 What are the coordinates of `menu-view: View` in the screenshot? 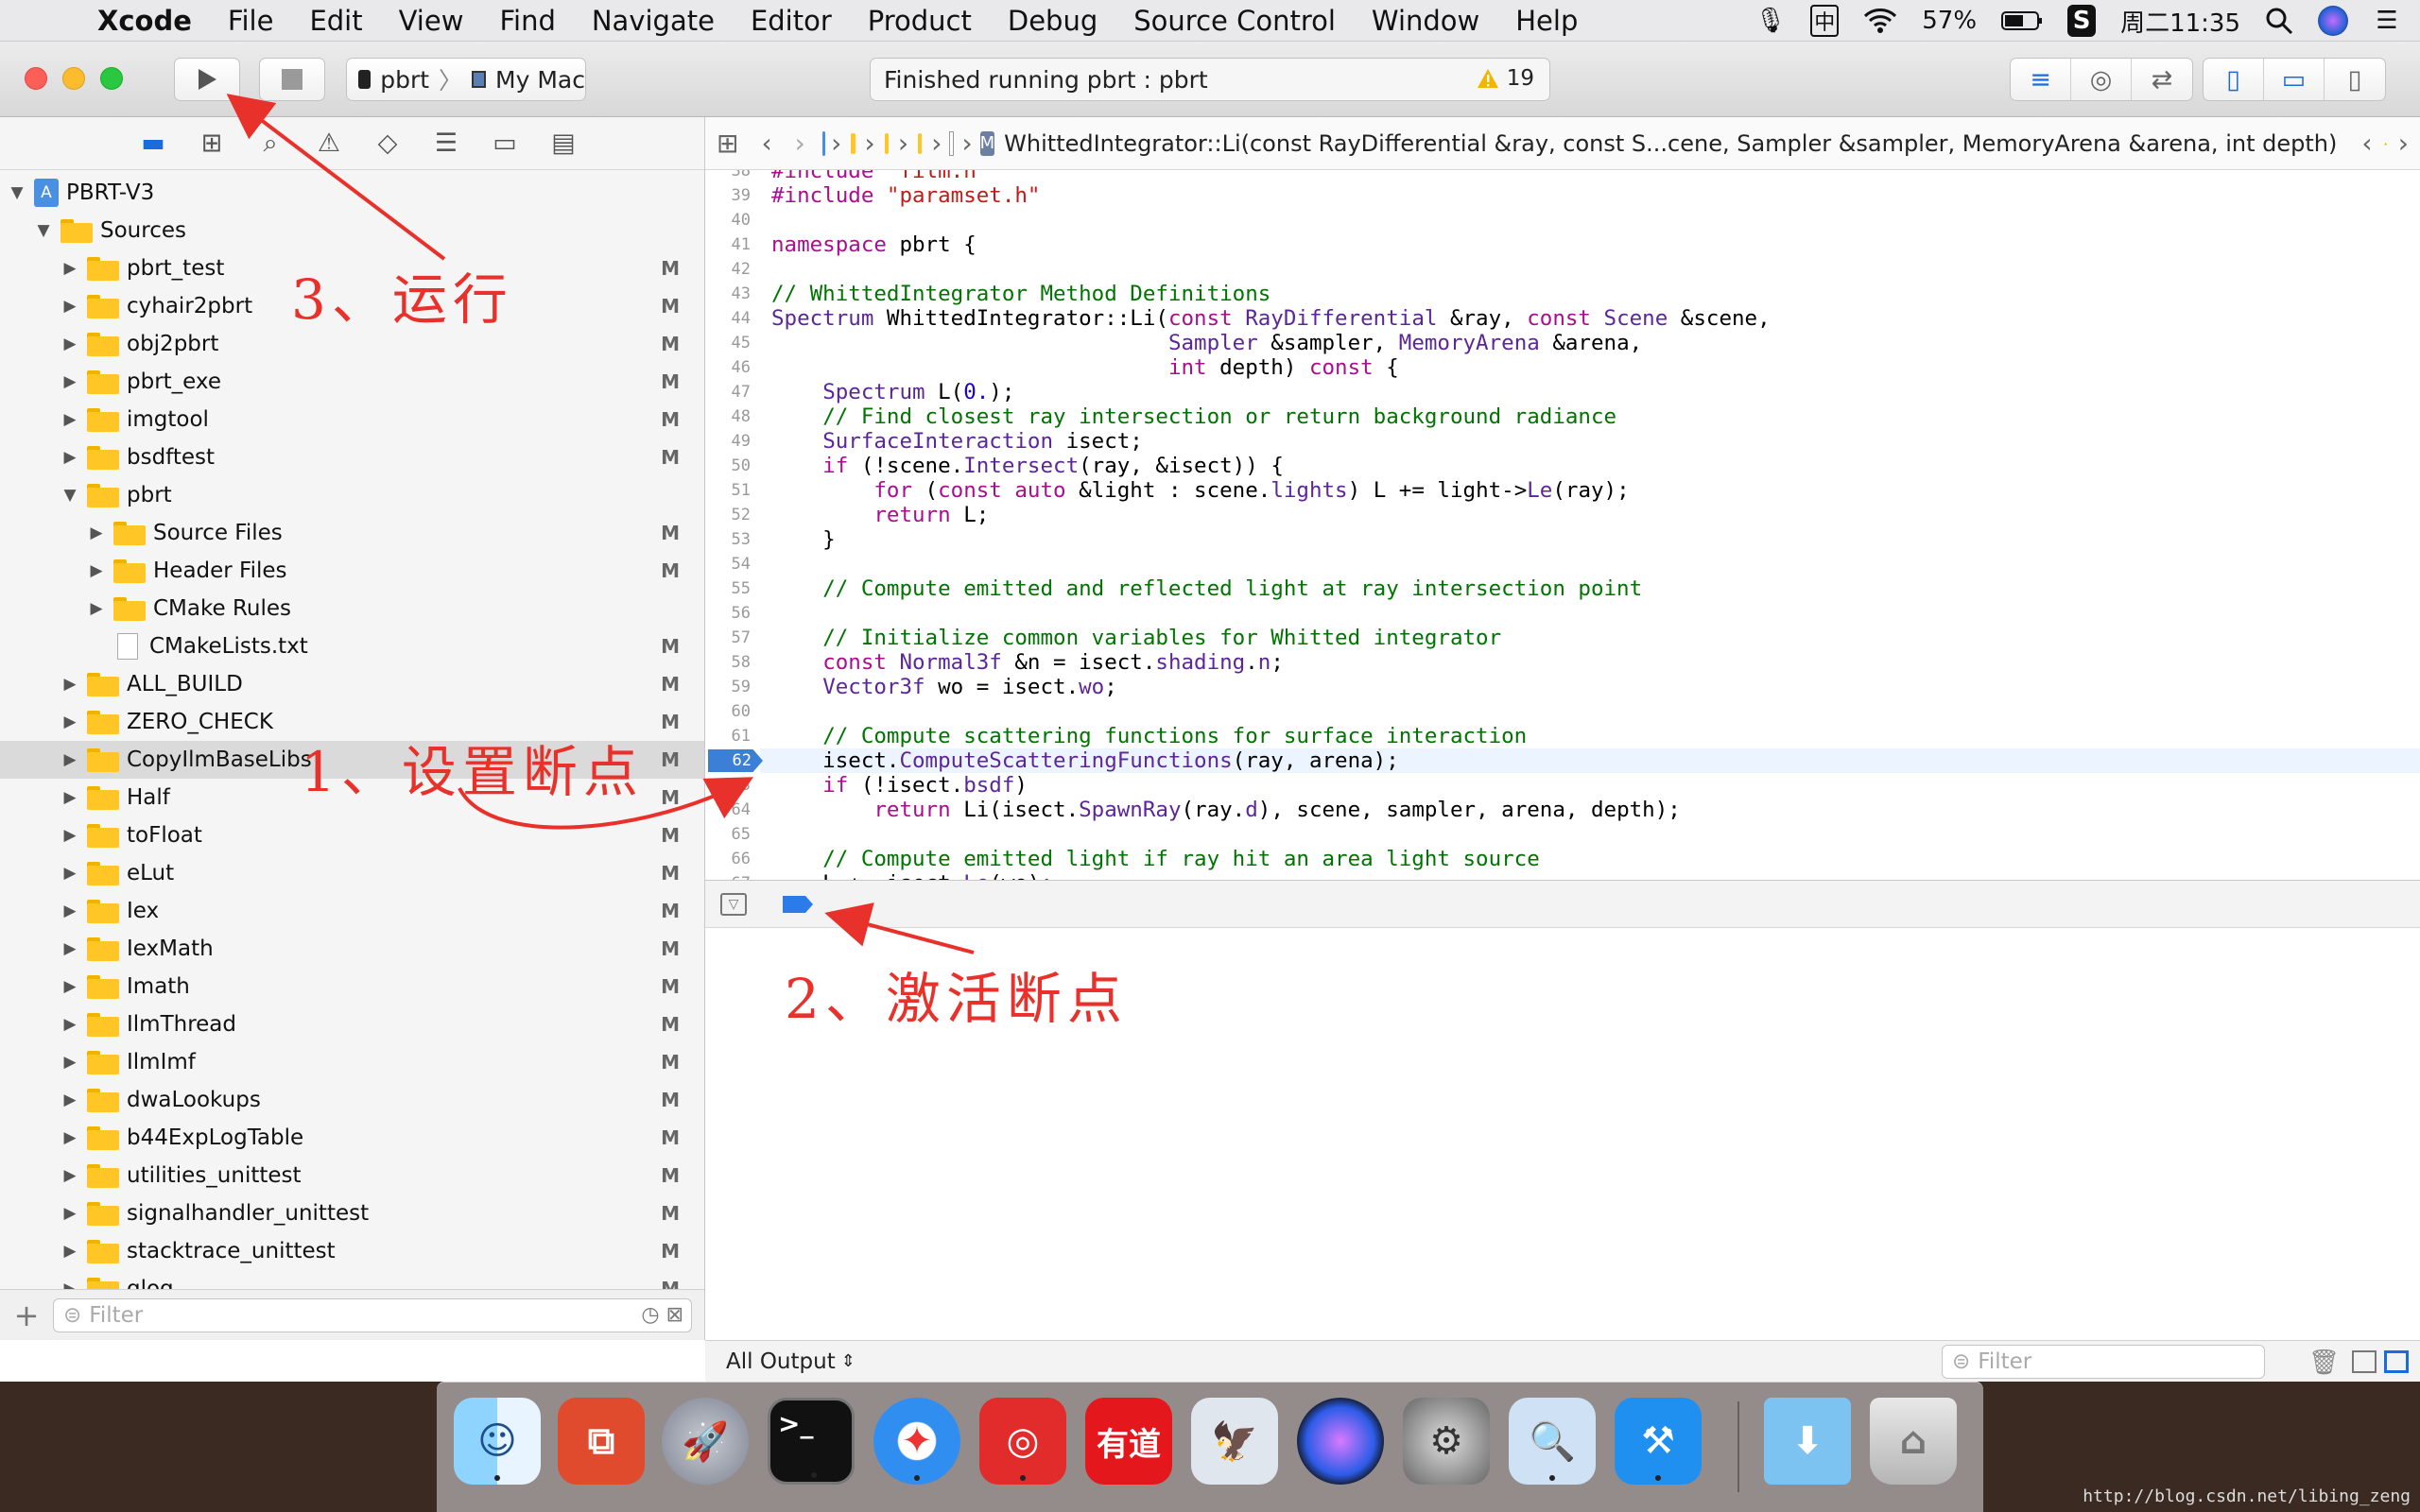 It's located at (431, 21).